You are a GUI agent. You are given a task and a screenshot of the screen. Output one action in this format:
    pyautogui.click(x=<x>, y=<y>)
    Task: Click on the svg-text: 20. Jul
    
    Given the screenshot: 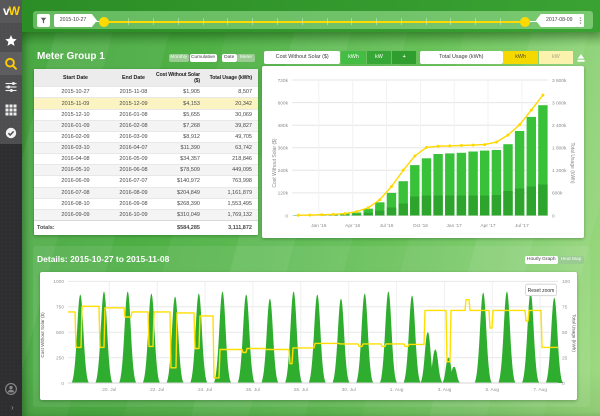 What is the action you would take?
    pyautogui.click(x=109, y=390)
    